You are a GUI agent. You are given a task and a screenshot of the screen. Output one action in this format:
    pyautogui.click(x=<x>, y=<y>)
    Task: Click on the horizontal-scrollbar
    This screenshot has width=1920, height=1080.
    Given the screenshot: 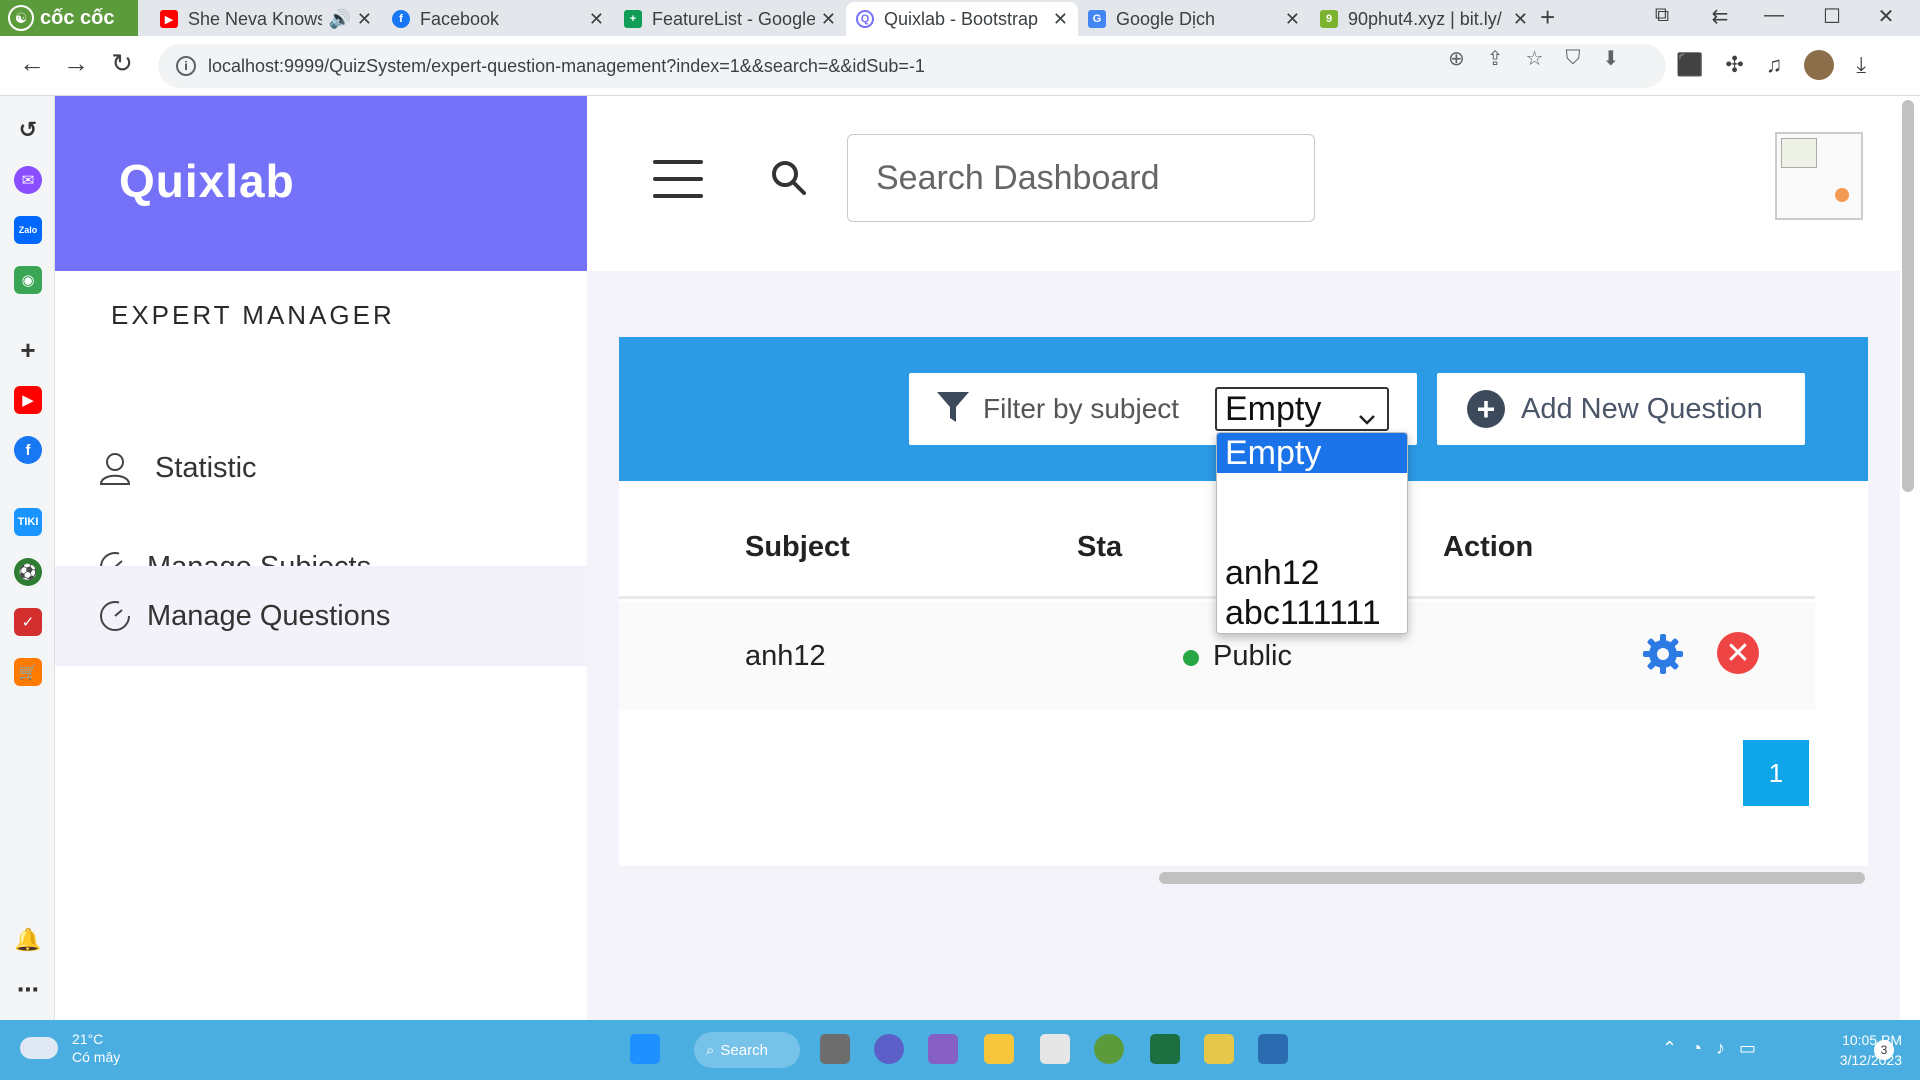 What is the action you would take?
    pyautogui.click(x=1512, y=878)
    